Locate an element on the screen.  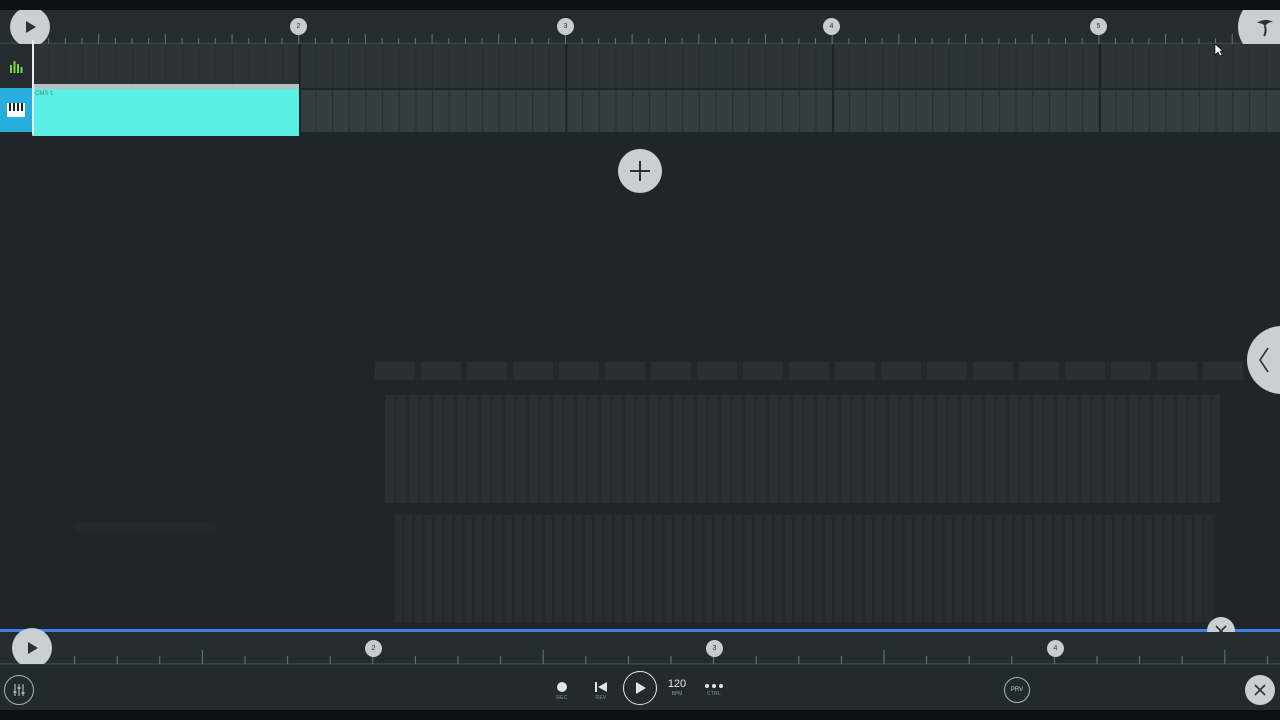
editor-play-button is located at coordinates (32, 648).